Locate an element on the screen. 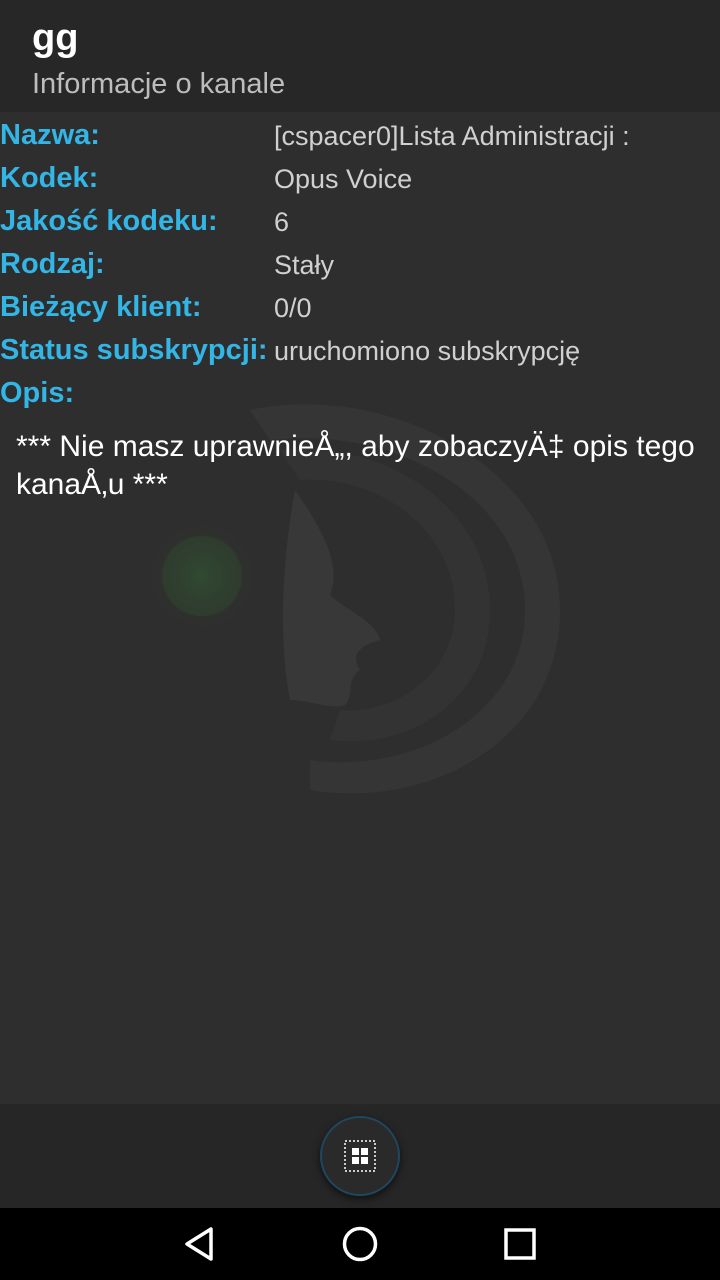 The height and width of the screenshot is (1280, 720). channel-title: gg is located at coordinates (55, 38).